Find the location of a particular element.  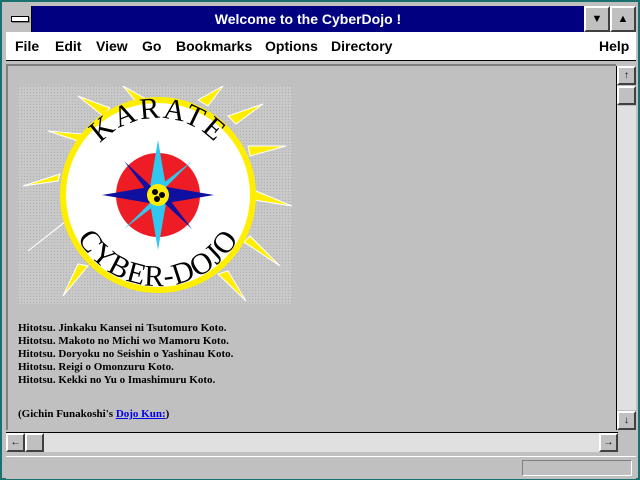

menu-file: File is located at coordinates (27, 46).